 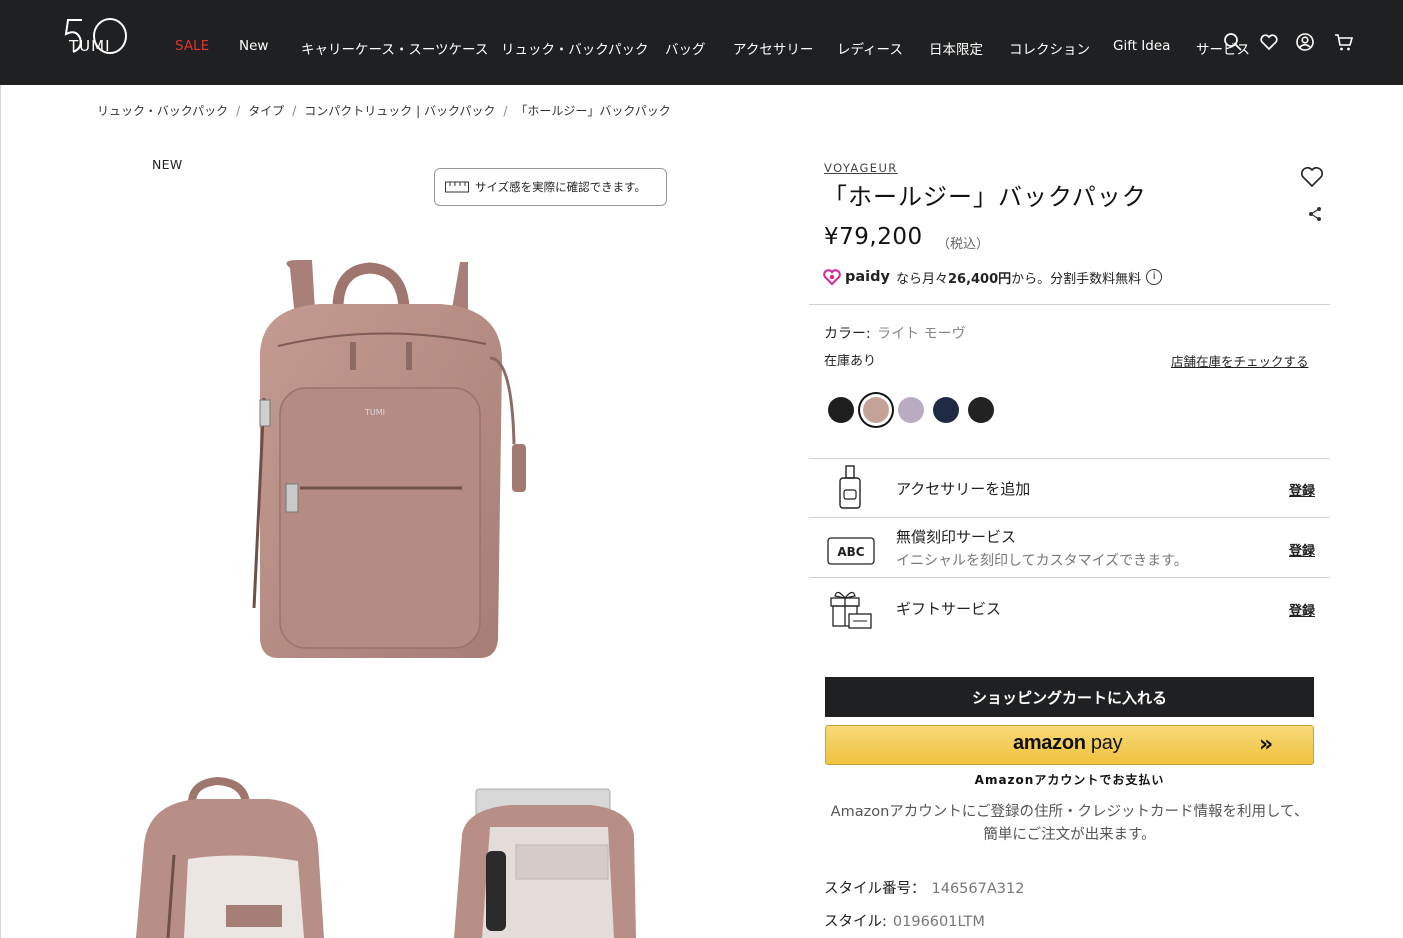 I want to click on paidy-amount: 26,400円, so click(x=979, y=279).